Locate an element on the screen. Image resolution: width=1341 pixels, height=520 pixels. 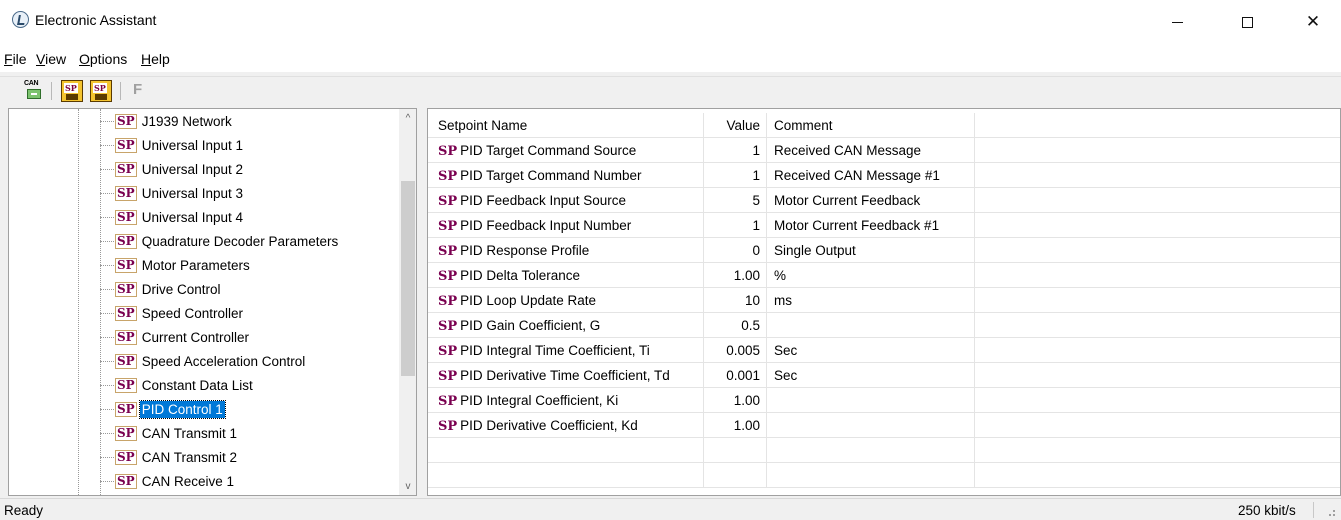
tree-item: SP Motor Parameters is located at coordinates (176, 265).